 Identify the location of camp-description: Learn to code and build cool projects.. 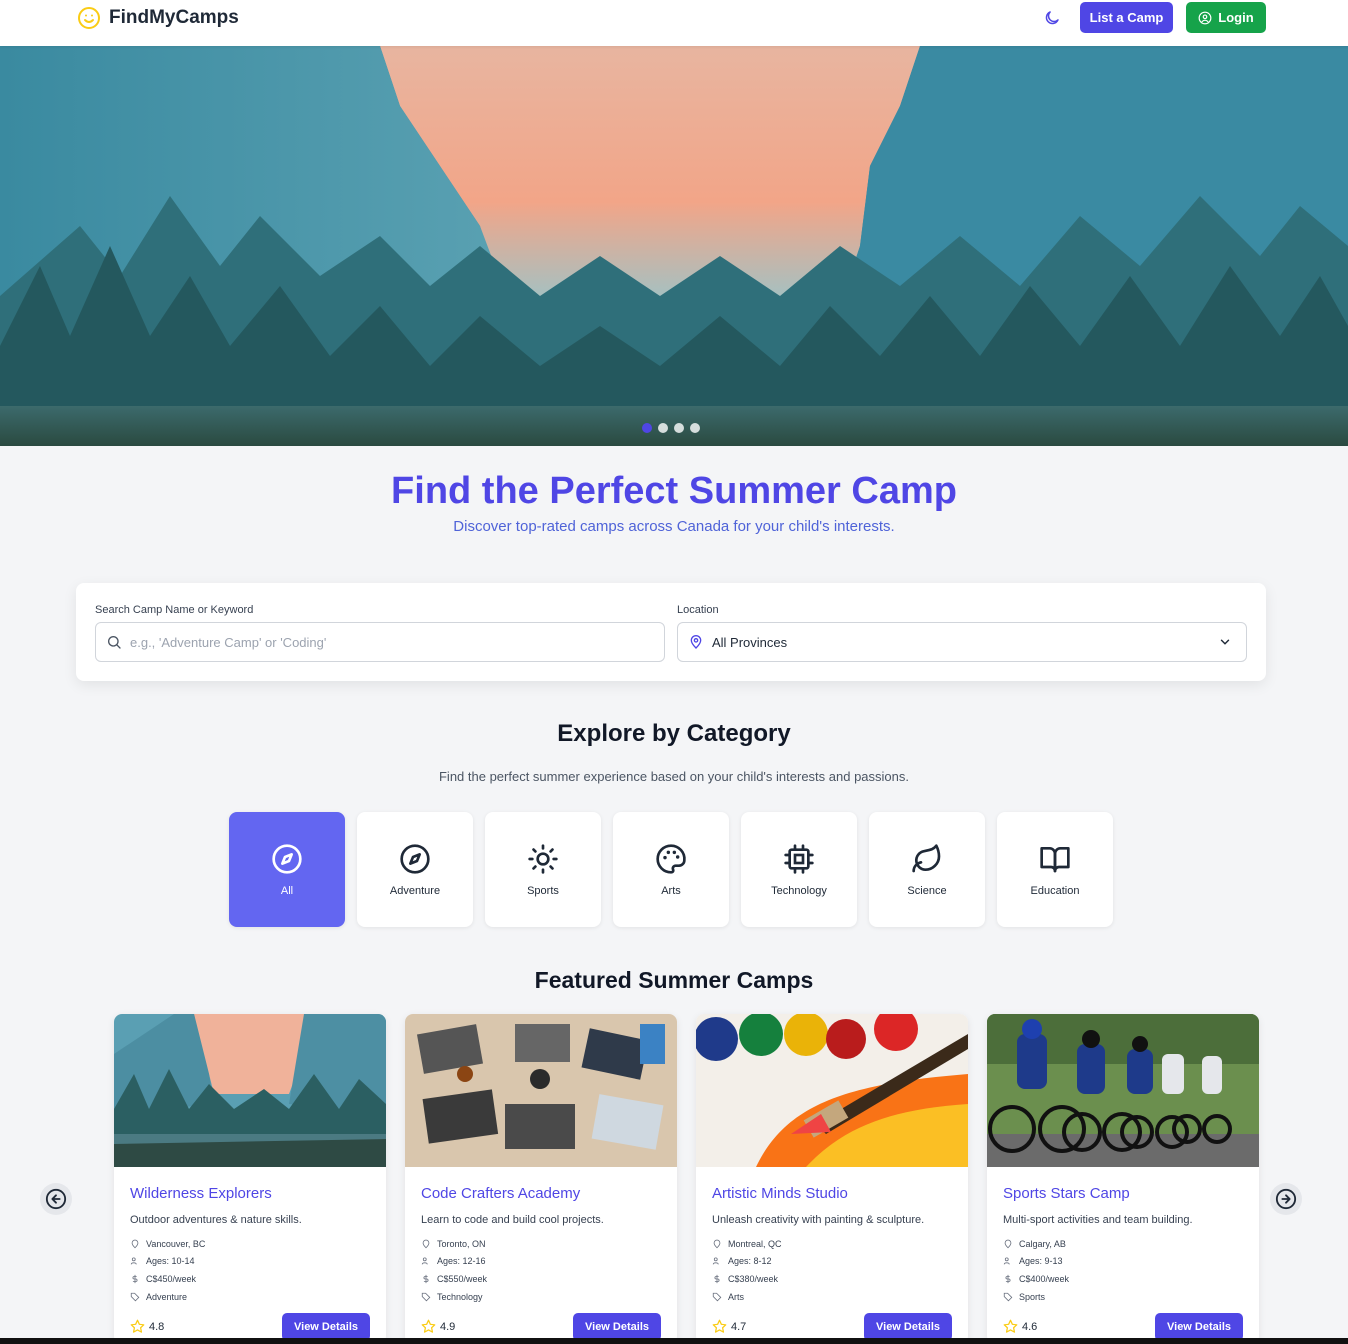
(512, 1220).